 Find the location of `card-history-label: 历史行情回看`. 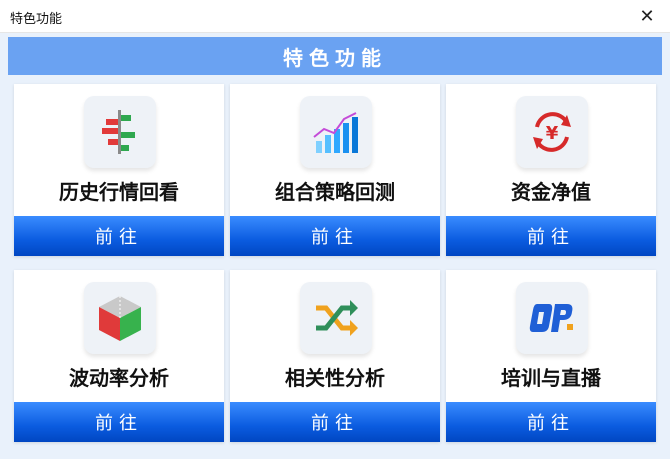

card-history-label: 历史行情回看 is located at coordinates (119, 192).